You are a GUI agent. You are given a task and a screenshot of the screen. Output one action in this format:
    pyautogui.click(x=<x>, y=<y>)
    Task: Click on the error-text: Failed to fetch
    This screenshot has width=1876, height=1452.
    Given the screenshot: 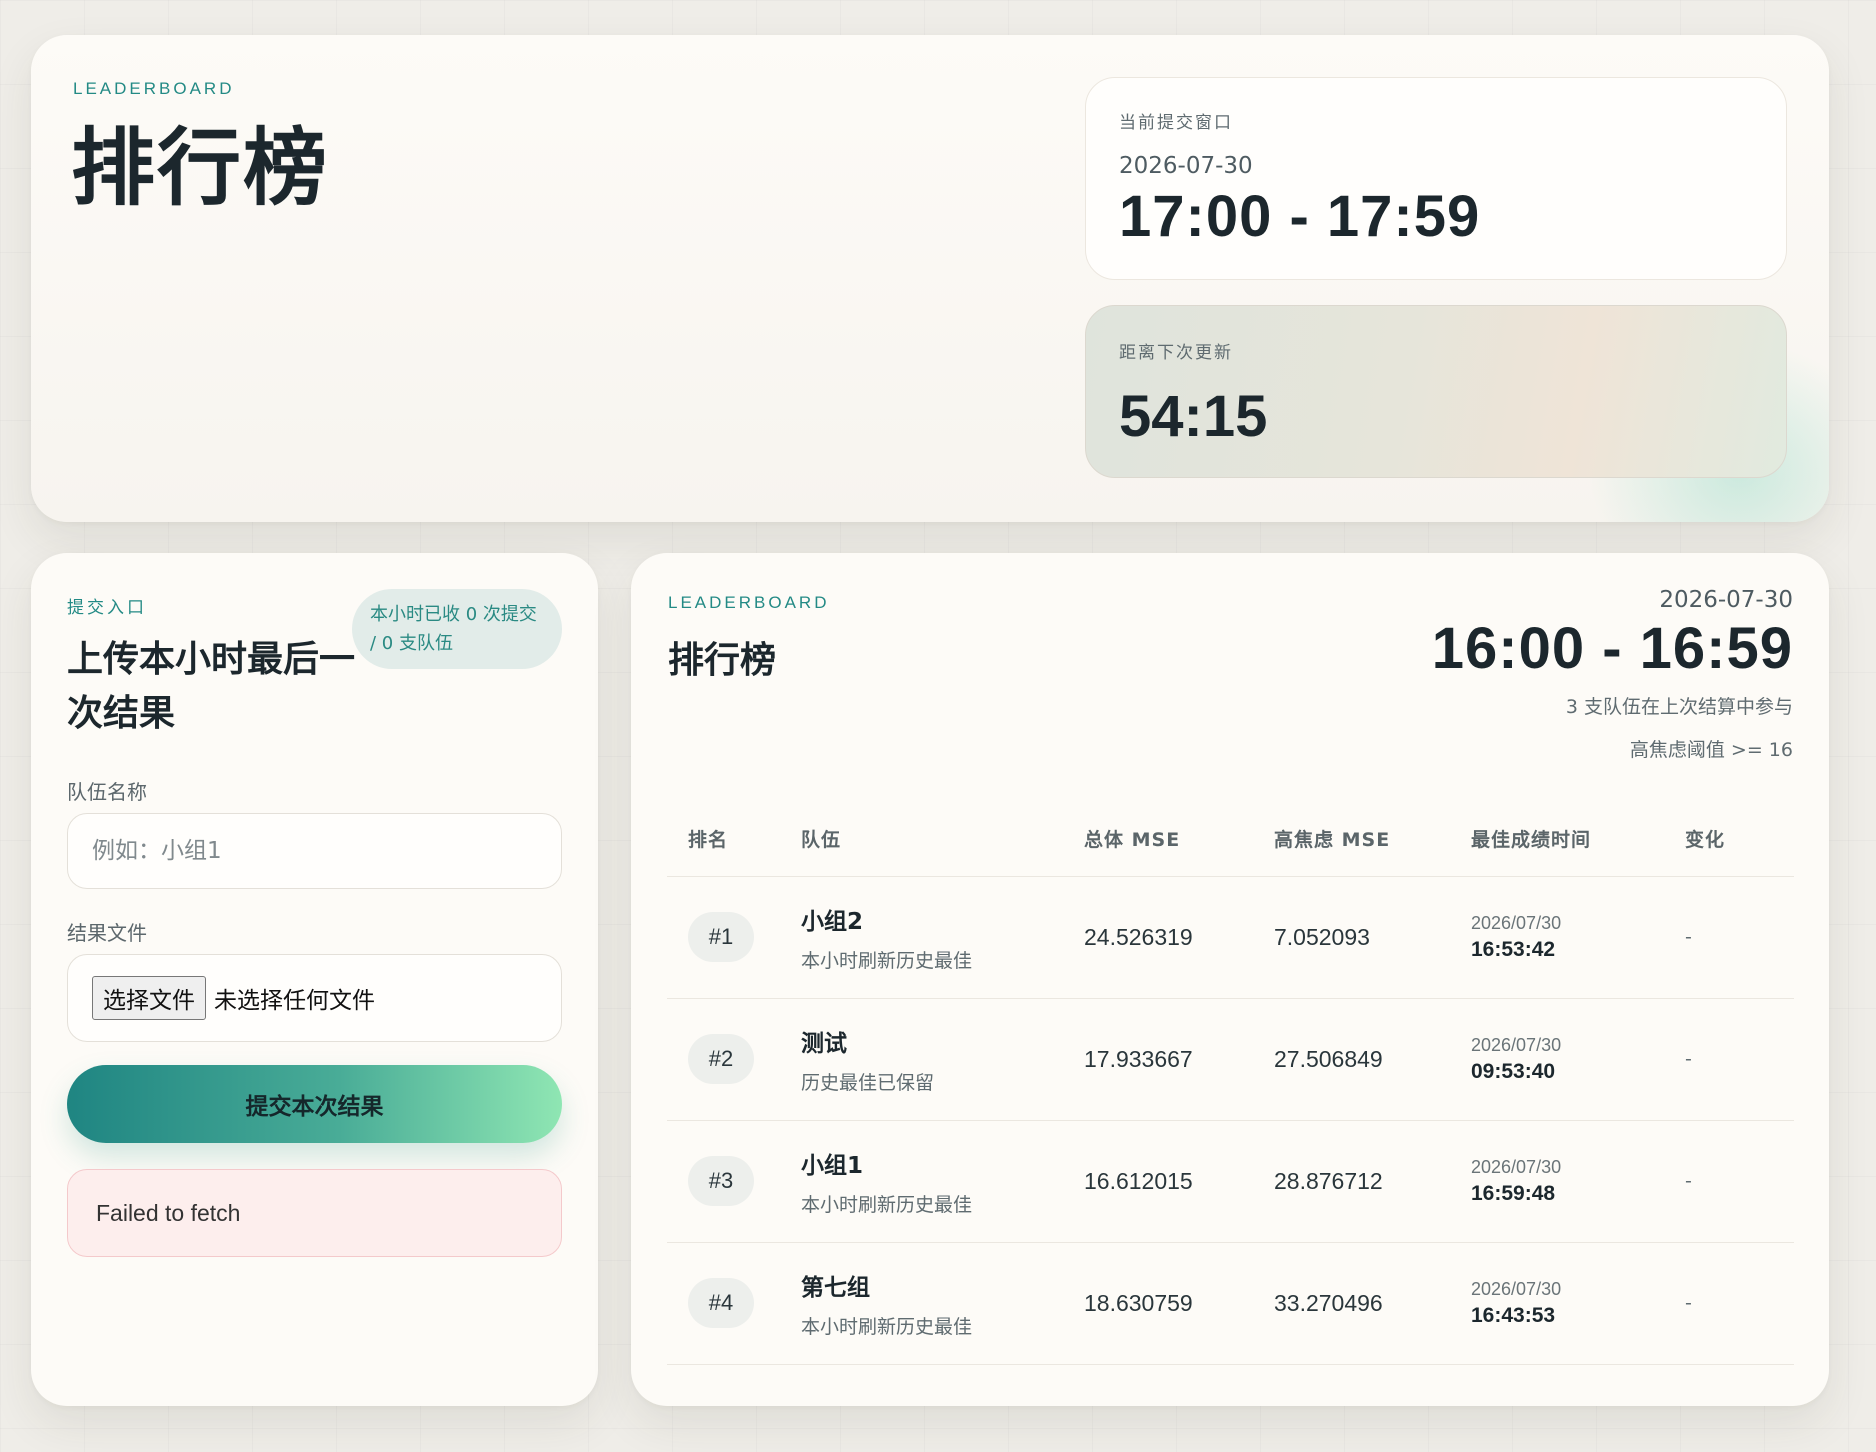 What is the action you would take?
    pyautogui.click(x=168, y=1212)
    